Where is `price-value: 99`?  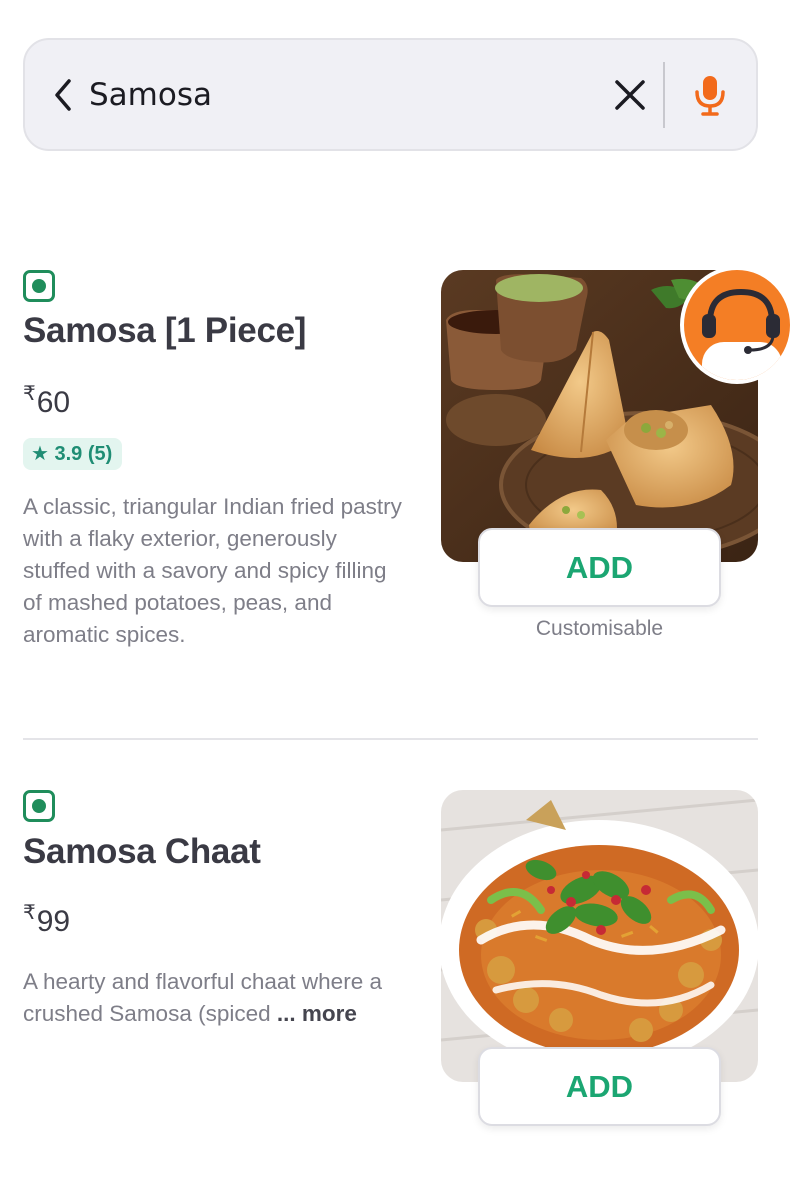
price-value: 99 is located at coordinates (53, 921).